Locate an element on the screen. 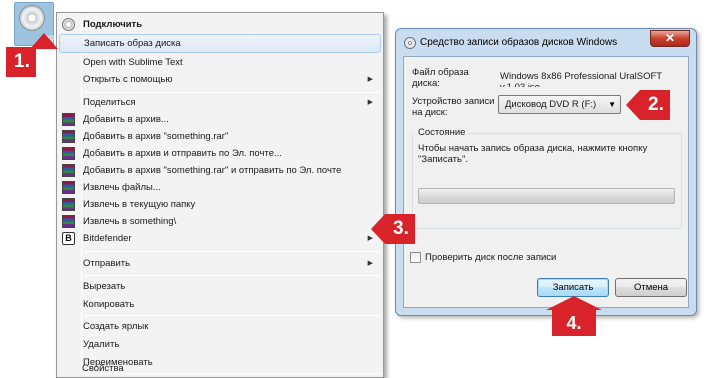 This screenshot has height=378, width=710. close-button: ✕ is located at coordinates (670, 38).